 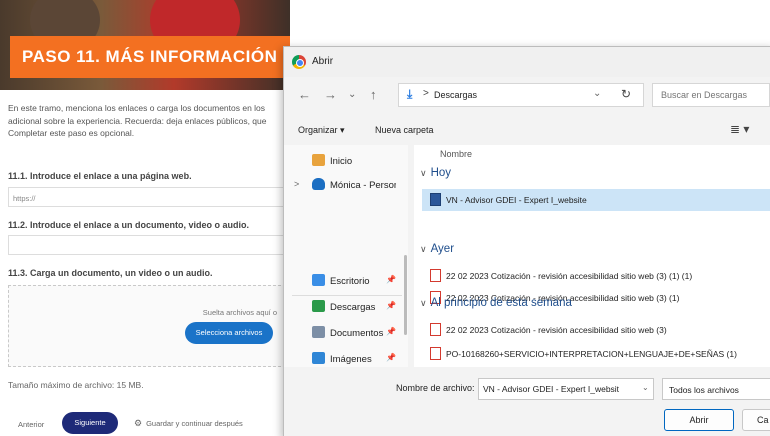 I want to click on filename-label: Nombre de archivo:, so click(x=435, y=388).